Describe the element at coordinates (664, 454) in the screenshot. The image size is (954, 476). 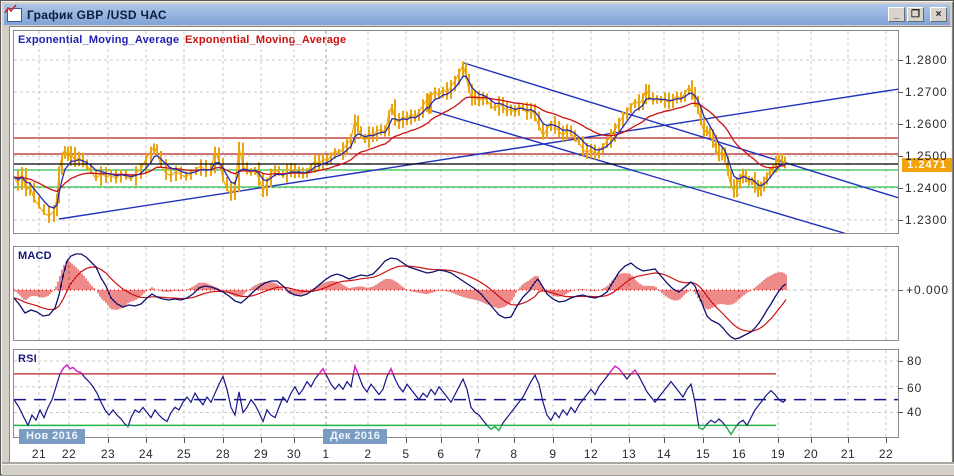
I see `day-label: 14` at that location.